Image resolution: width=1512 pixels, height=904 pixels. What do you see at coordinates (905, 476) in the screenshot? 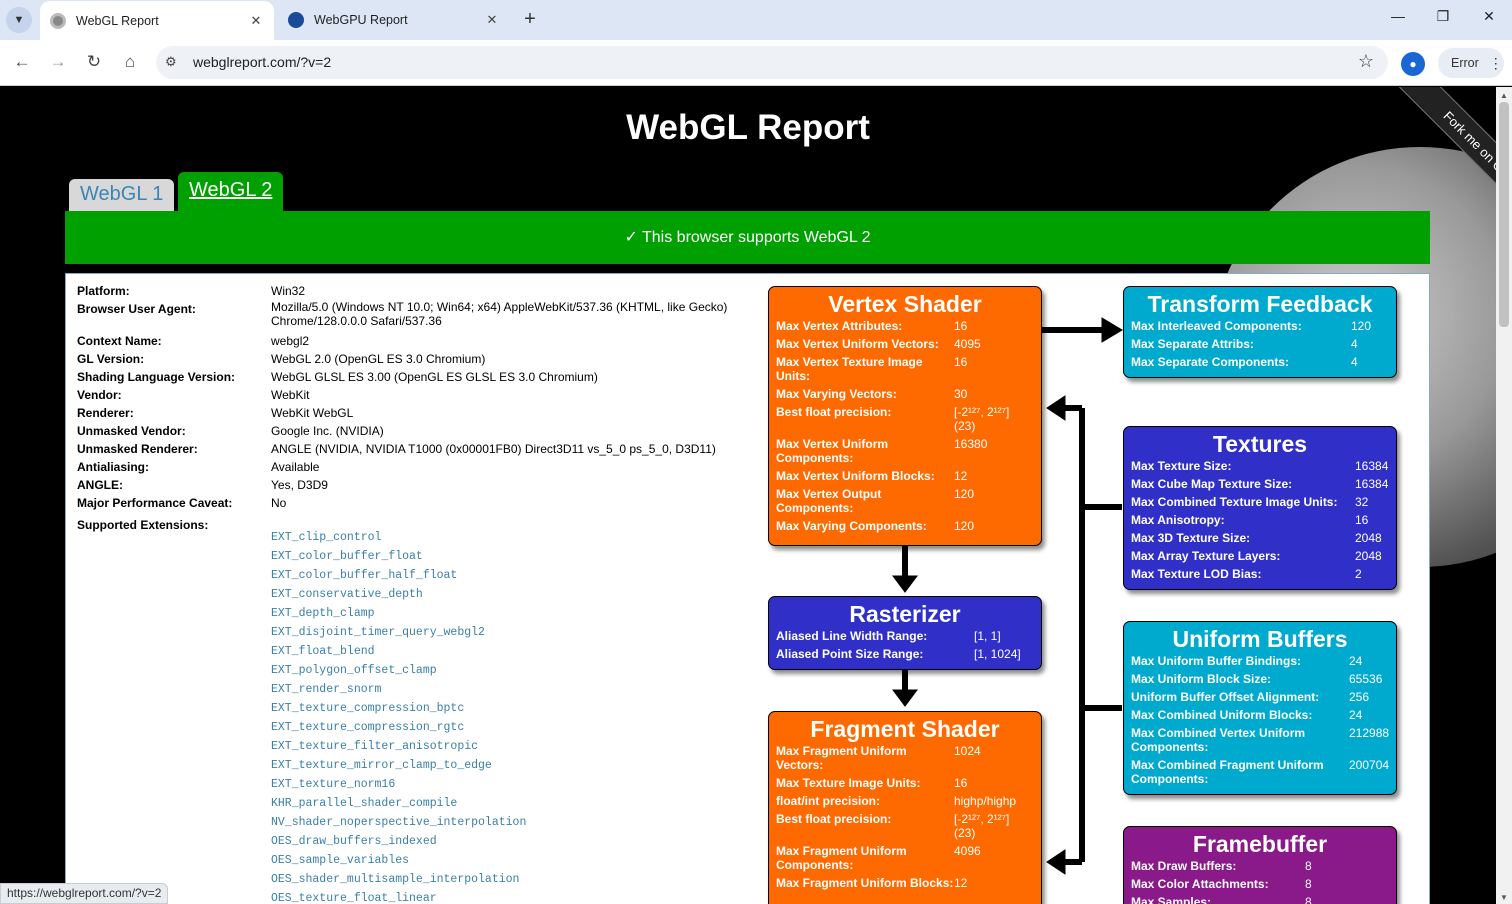
I see `box-row: Max Vertex Uniform Blocks: 12` at bounding box center [905, 476].